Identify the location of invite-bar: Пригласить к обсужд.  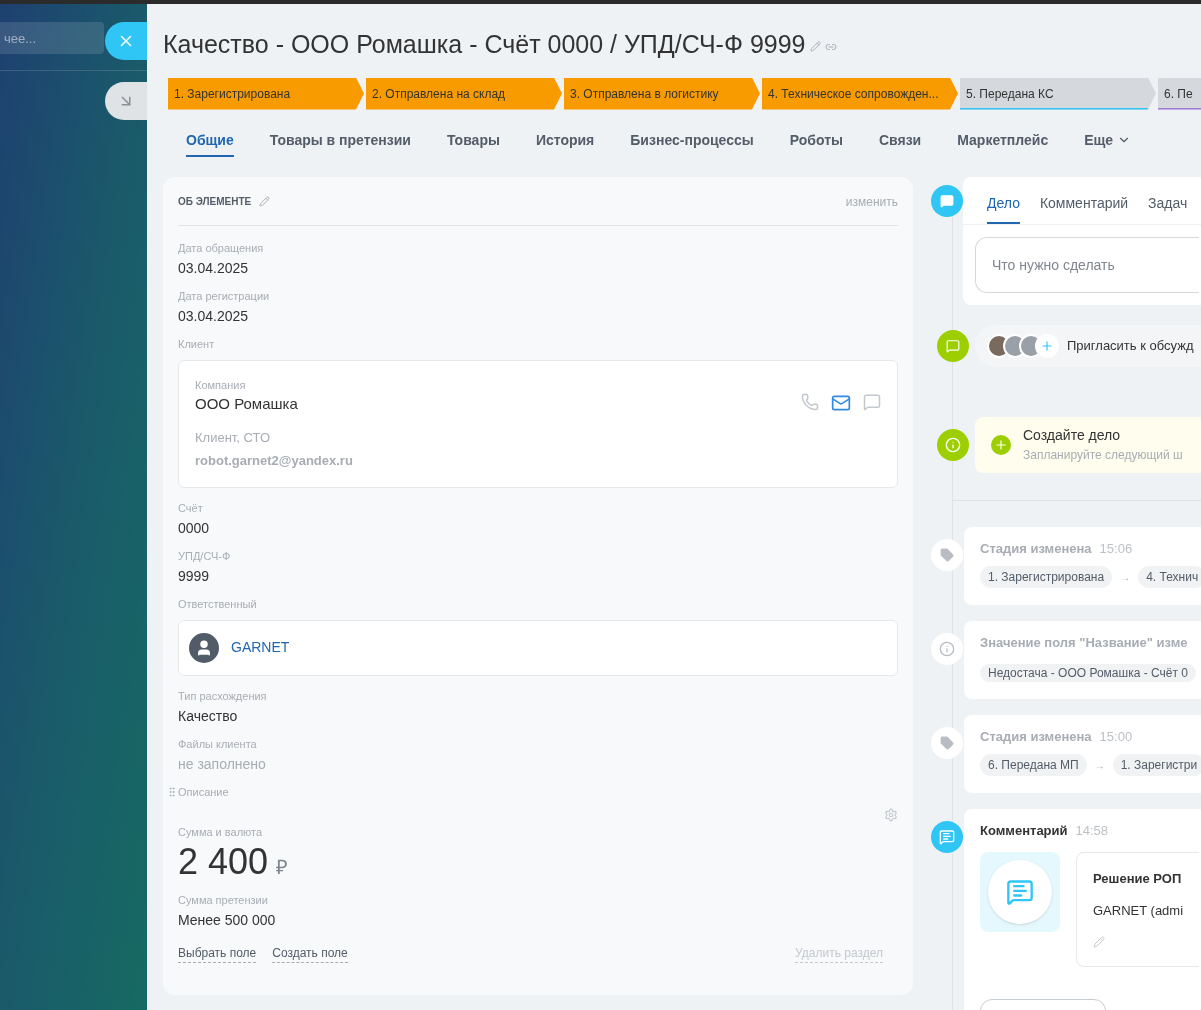
(1088, 345).